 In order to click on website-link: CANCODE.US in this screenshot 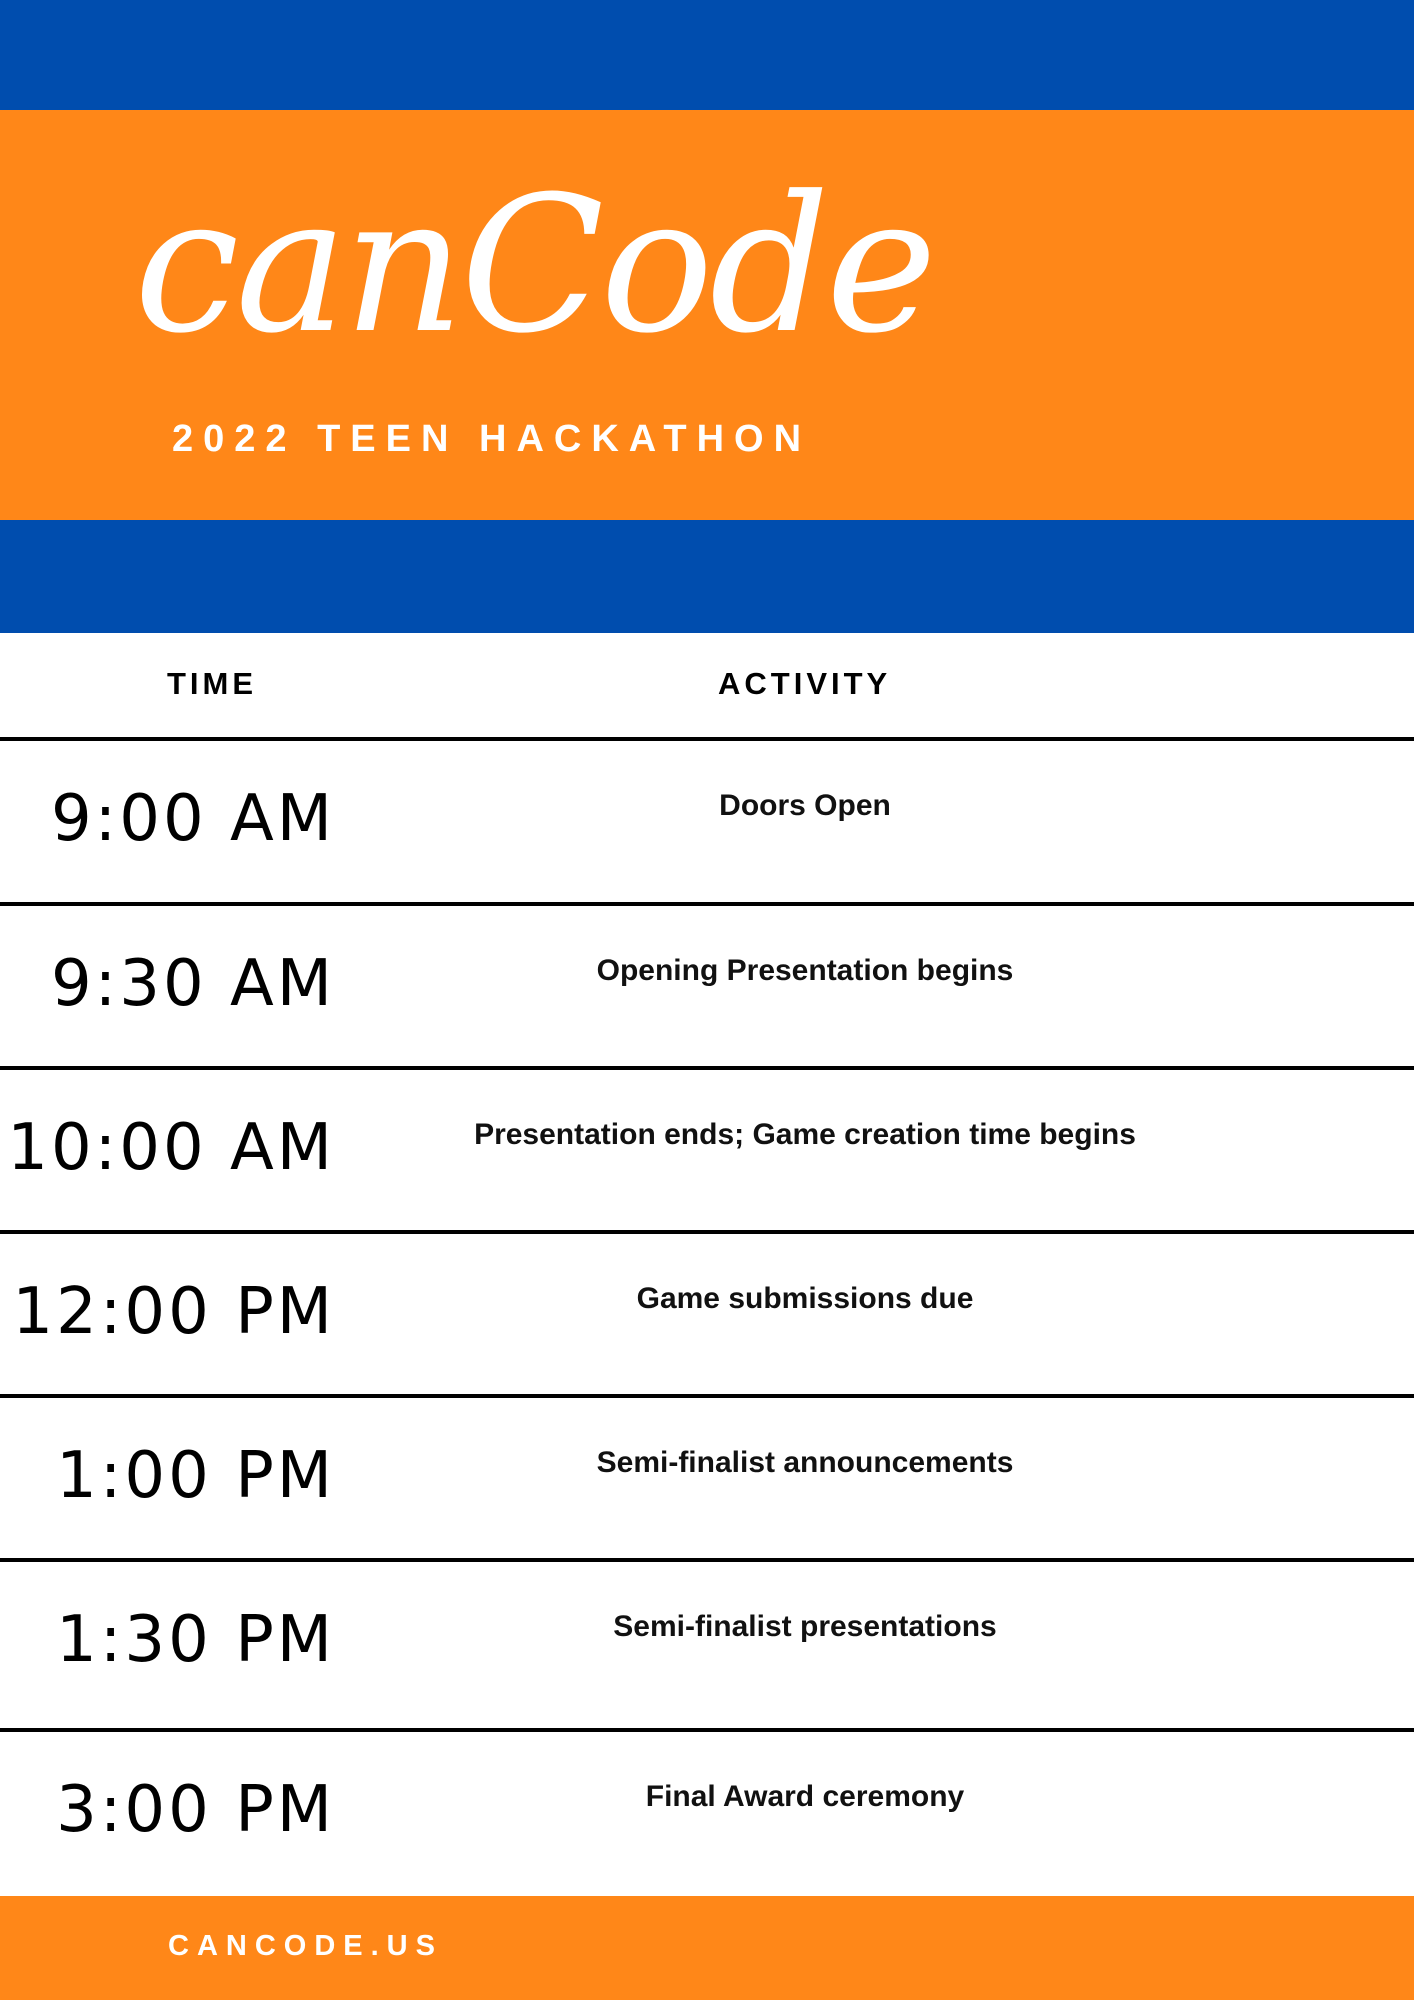, I will do `click(305, 1946)`.